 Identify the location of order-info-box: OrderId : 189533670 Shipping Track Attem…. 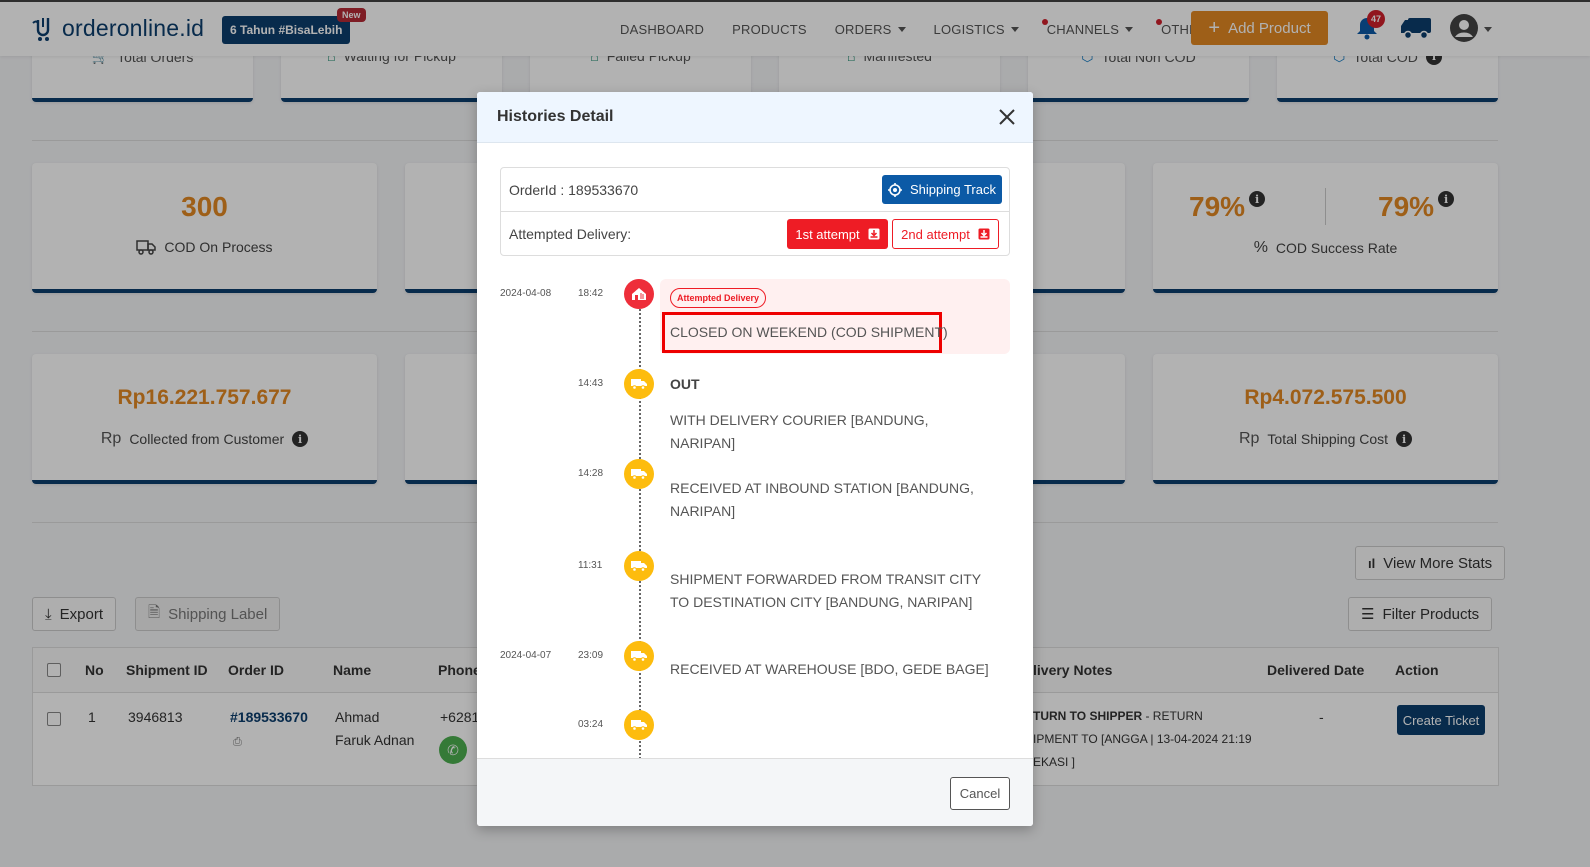
(755, 211).